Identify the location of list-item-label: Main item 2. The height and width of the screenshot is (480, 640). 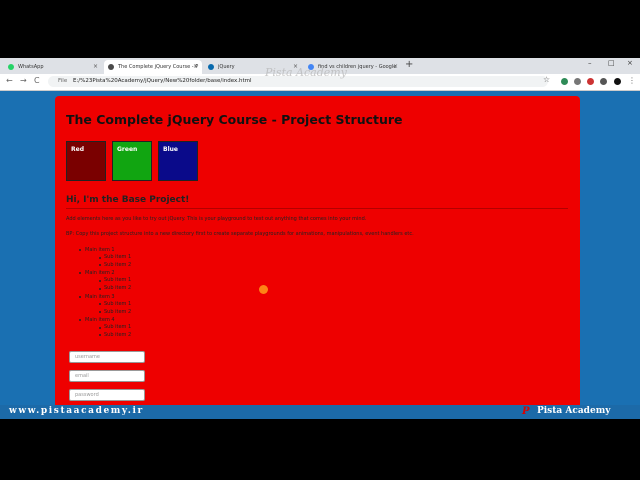
(100, 273).